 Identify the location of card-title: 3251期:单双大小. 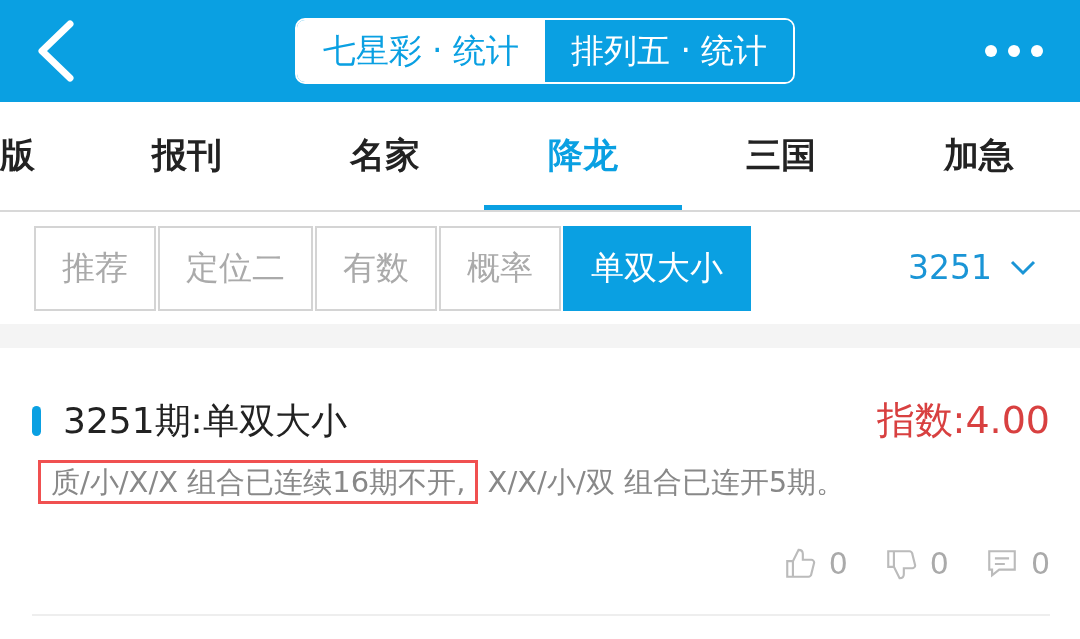
(205, 420).